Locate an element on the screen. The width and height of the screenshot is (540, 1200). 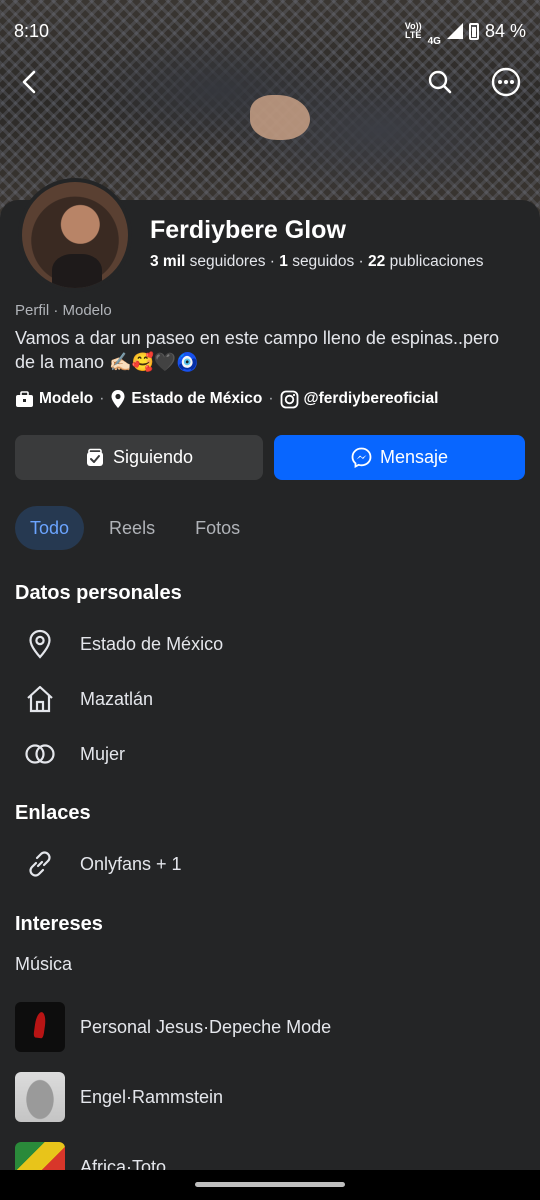
messenger-icon is located at coordinates (361, 457).